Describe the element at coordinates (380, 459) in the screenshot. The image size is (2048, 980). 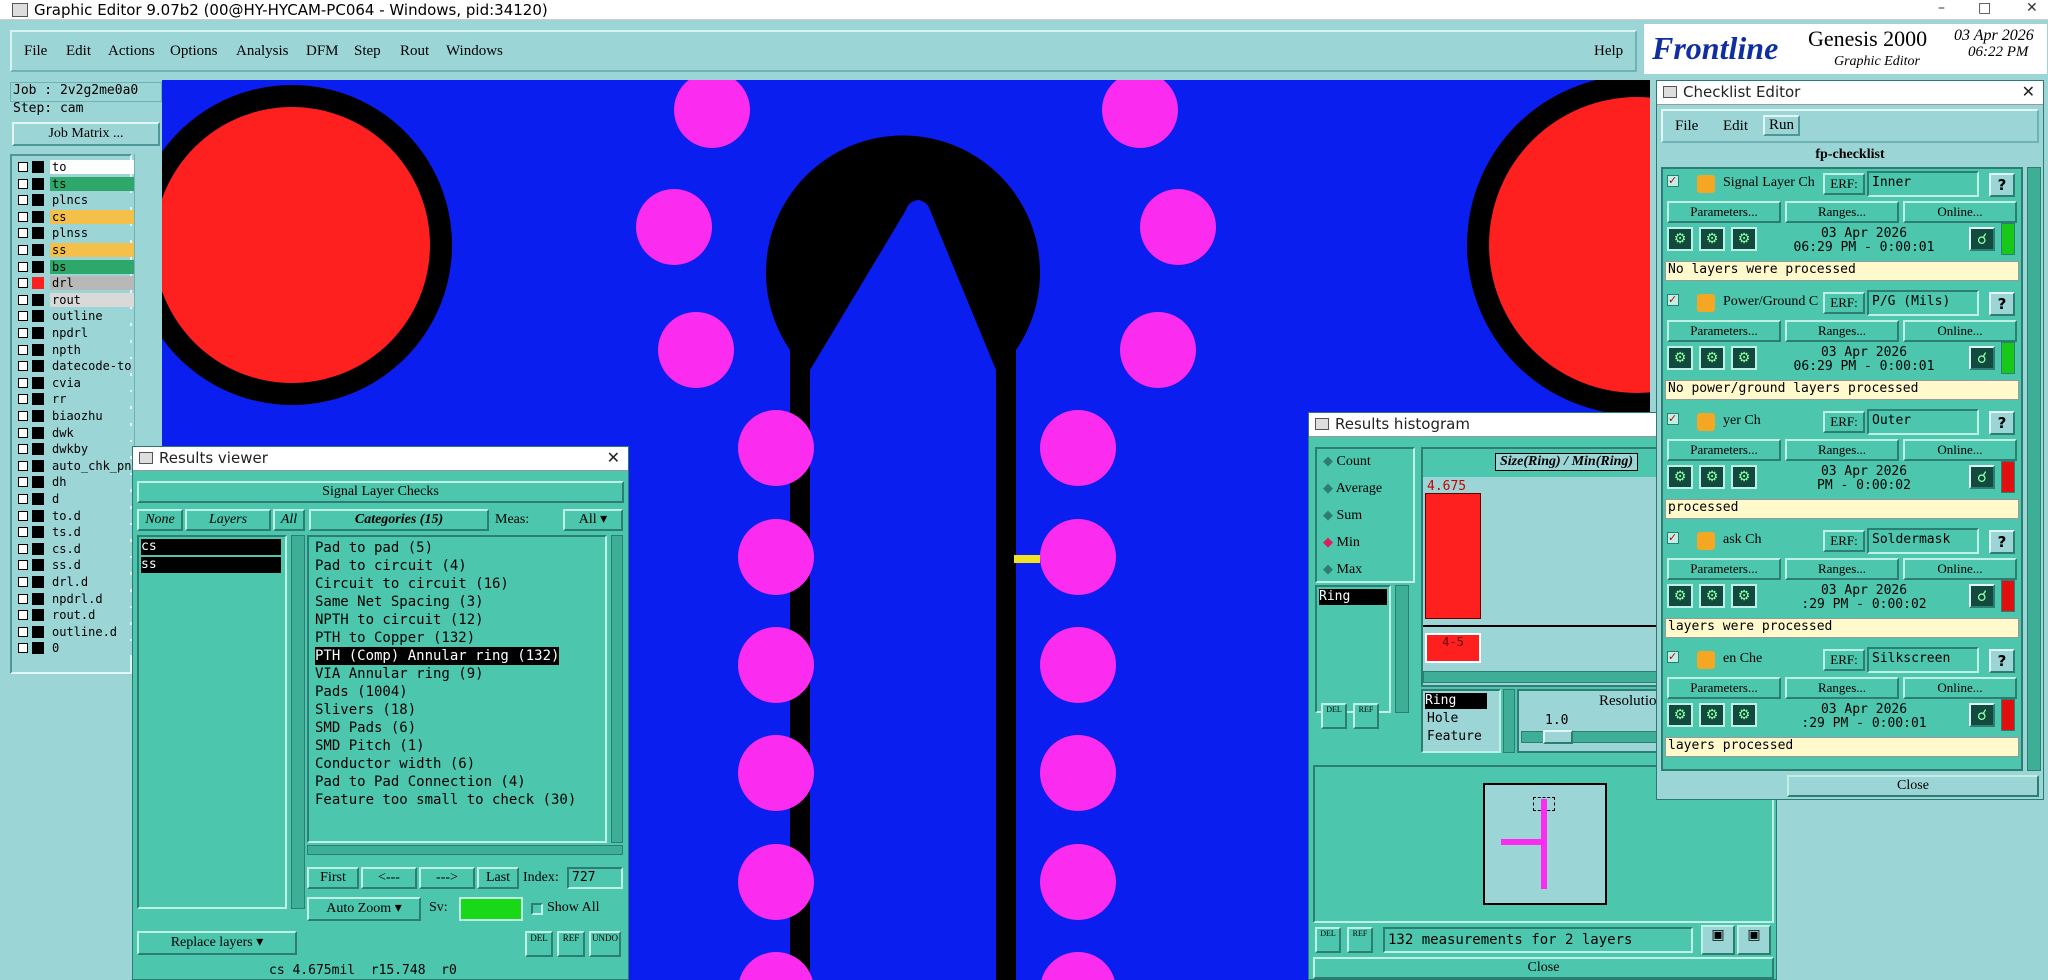
I see `results-viewer-titlebar: Results viewer ✕` at that location.